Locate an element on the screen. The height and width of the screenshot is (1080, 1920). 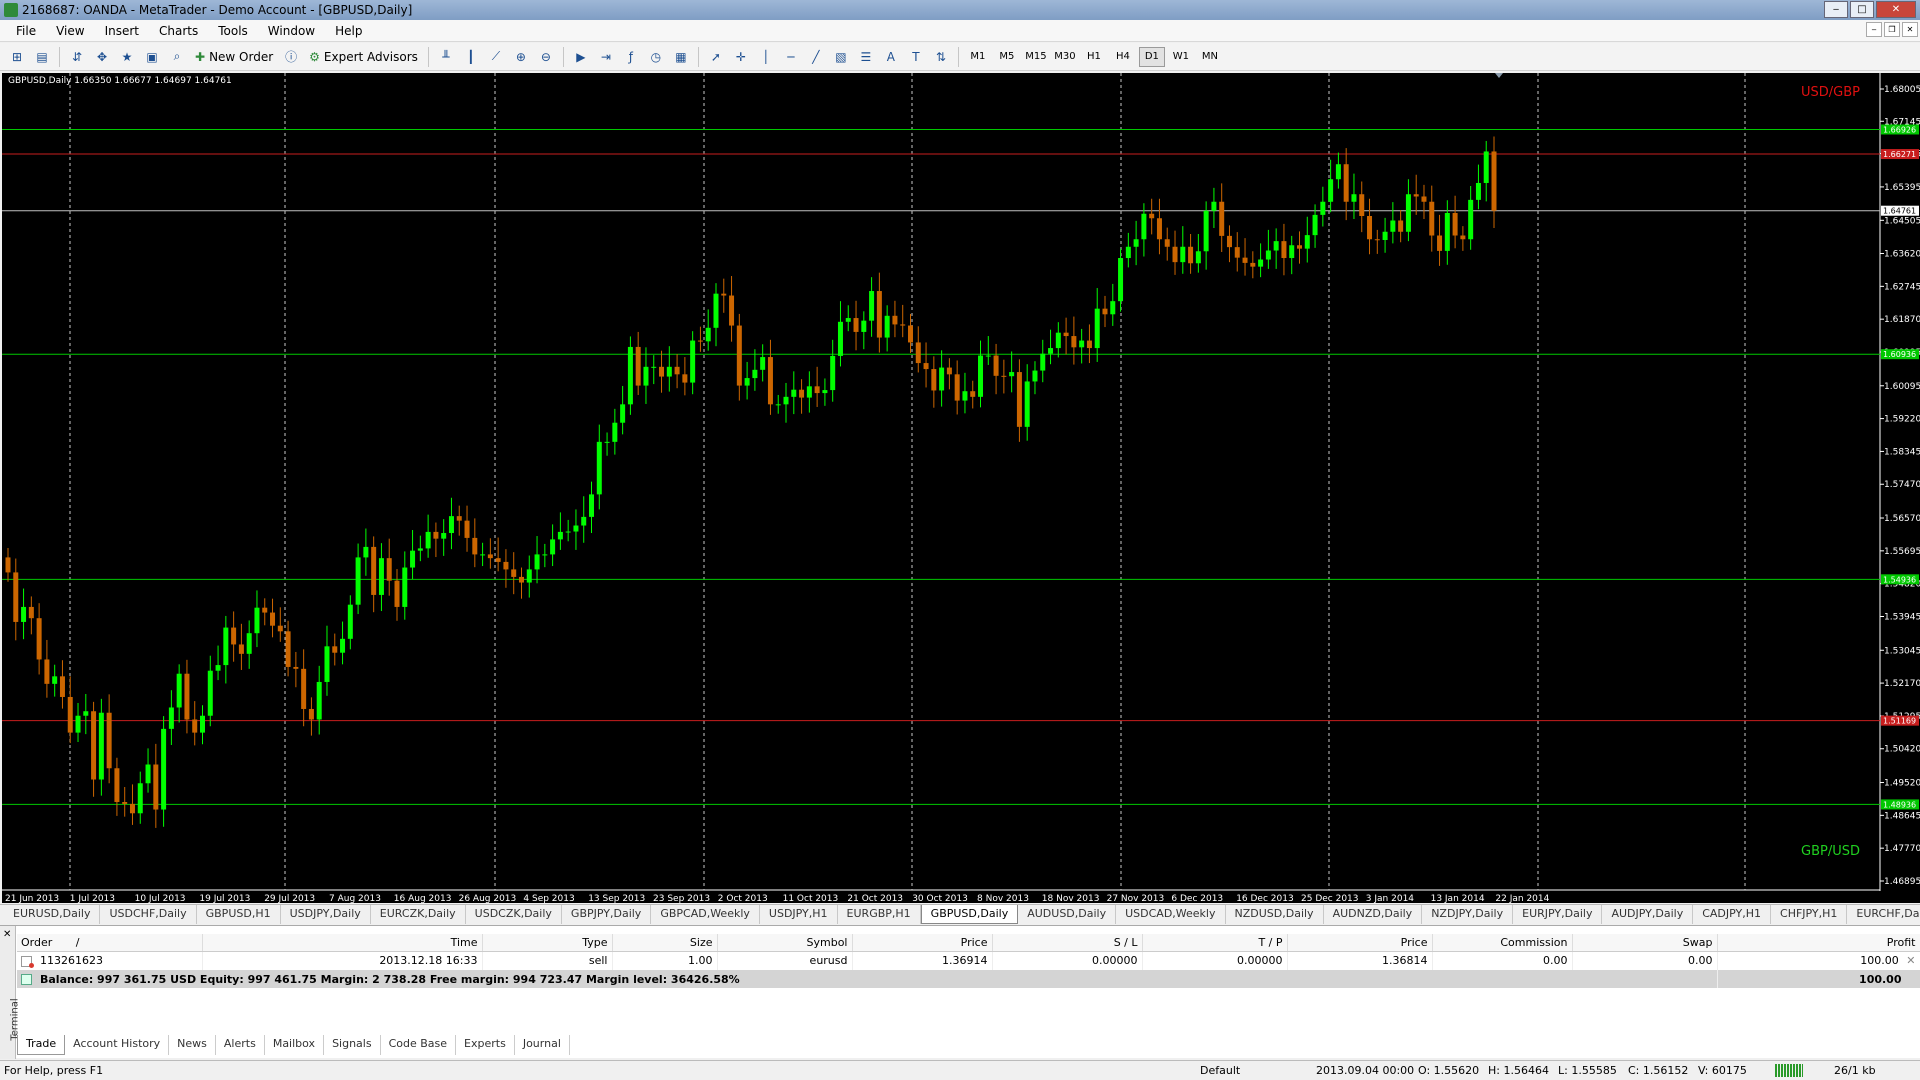
menu-charts: Charts is located at coordinates (178, 31).